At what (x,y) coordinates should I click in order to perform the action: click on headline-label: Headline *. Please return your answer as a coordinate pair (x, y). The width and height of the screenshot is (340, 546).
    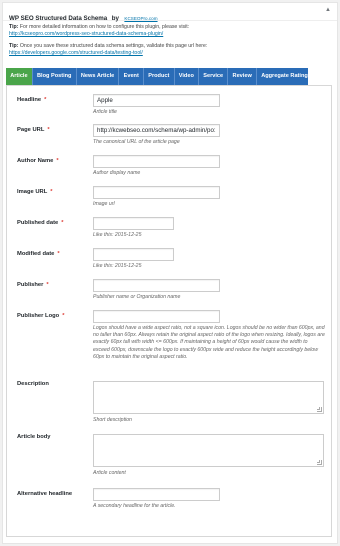
    Looking at the image, I should click on (32, 100).